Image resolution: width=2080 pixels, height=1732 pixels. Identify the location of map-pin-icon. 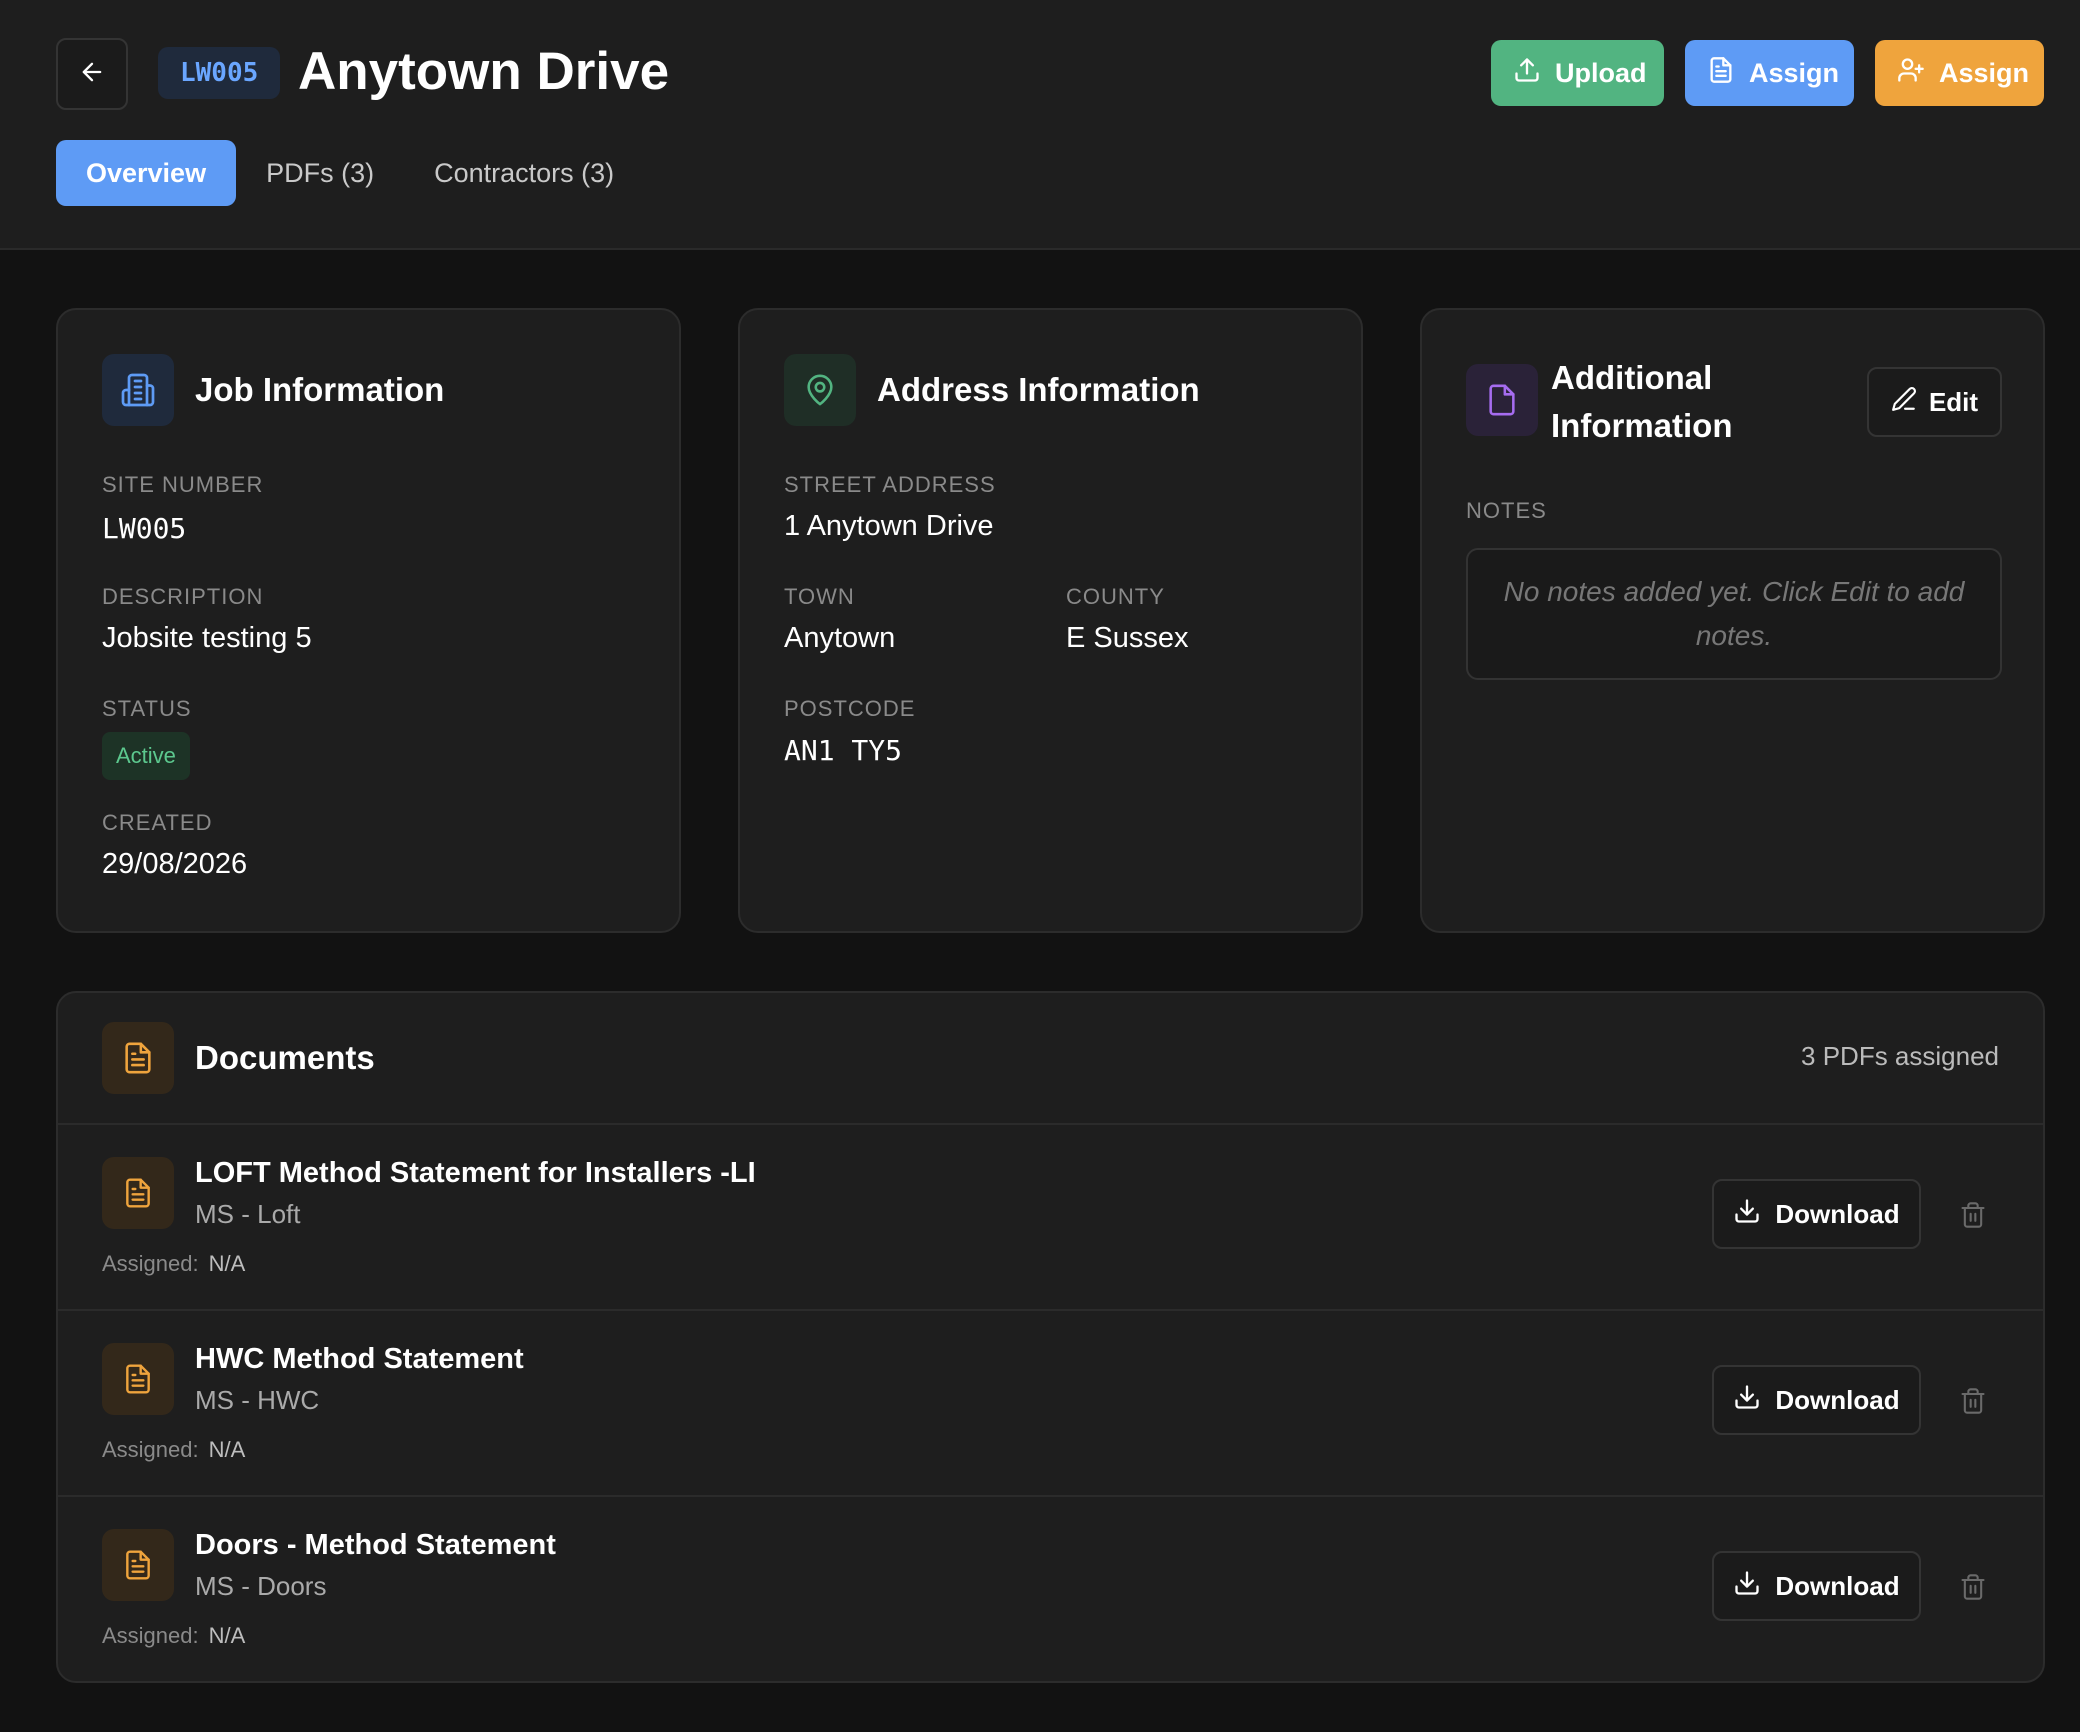
(820, 390).